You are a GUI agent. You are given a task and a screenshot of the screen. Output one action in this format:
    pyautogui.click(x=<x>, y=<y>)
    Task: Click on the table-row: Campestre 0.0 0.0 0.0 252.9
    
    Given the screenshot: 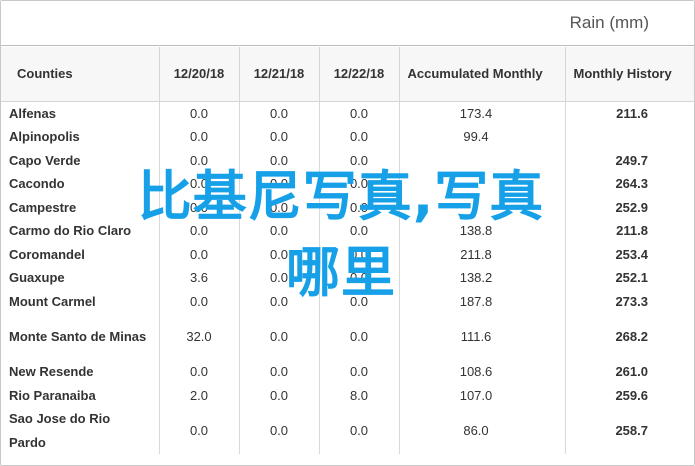 What is the action you would take?
    pyautogui.click(x=347, y=207)
    